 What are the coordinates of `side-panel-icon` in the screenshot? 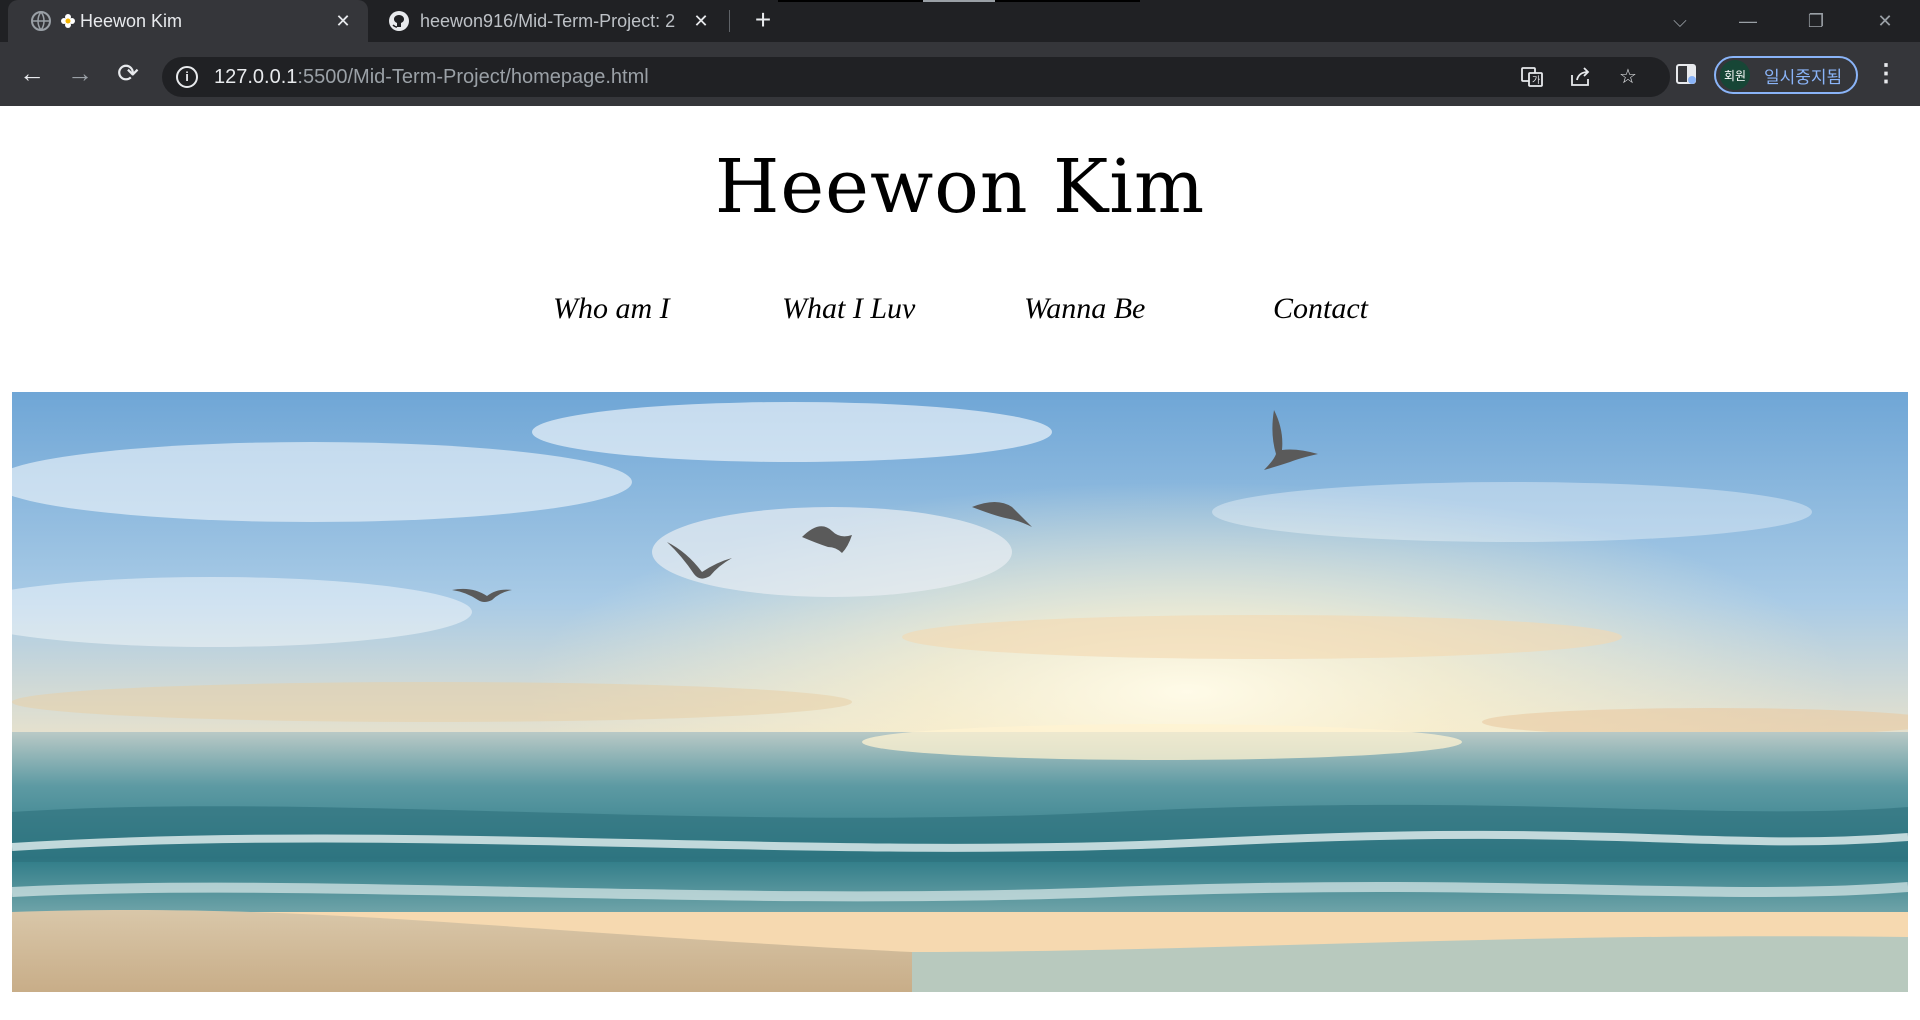 It's located at (1686, 74).